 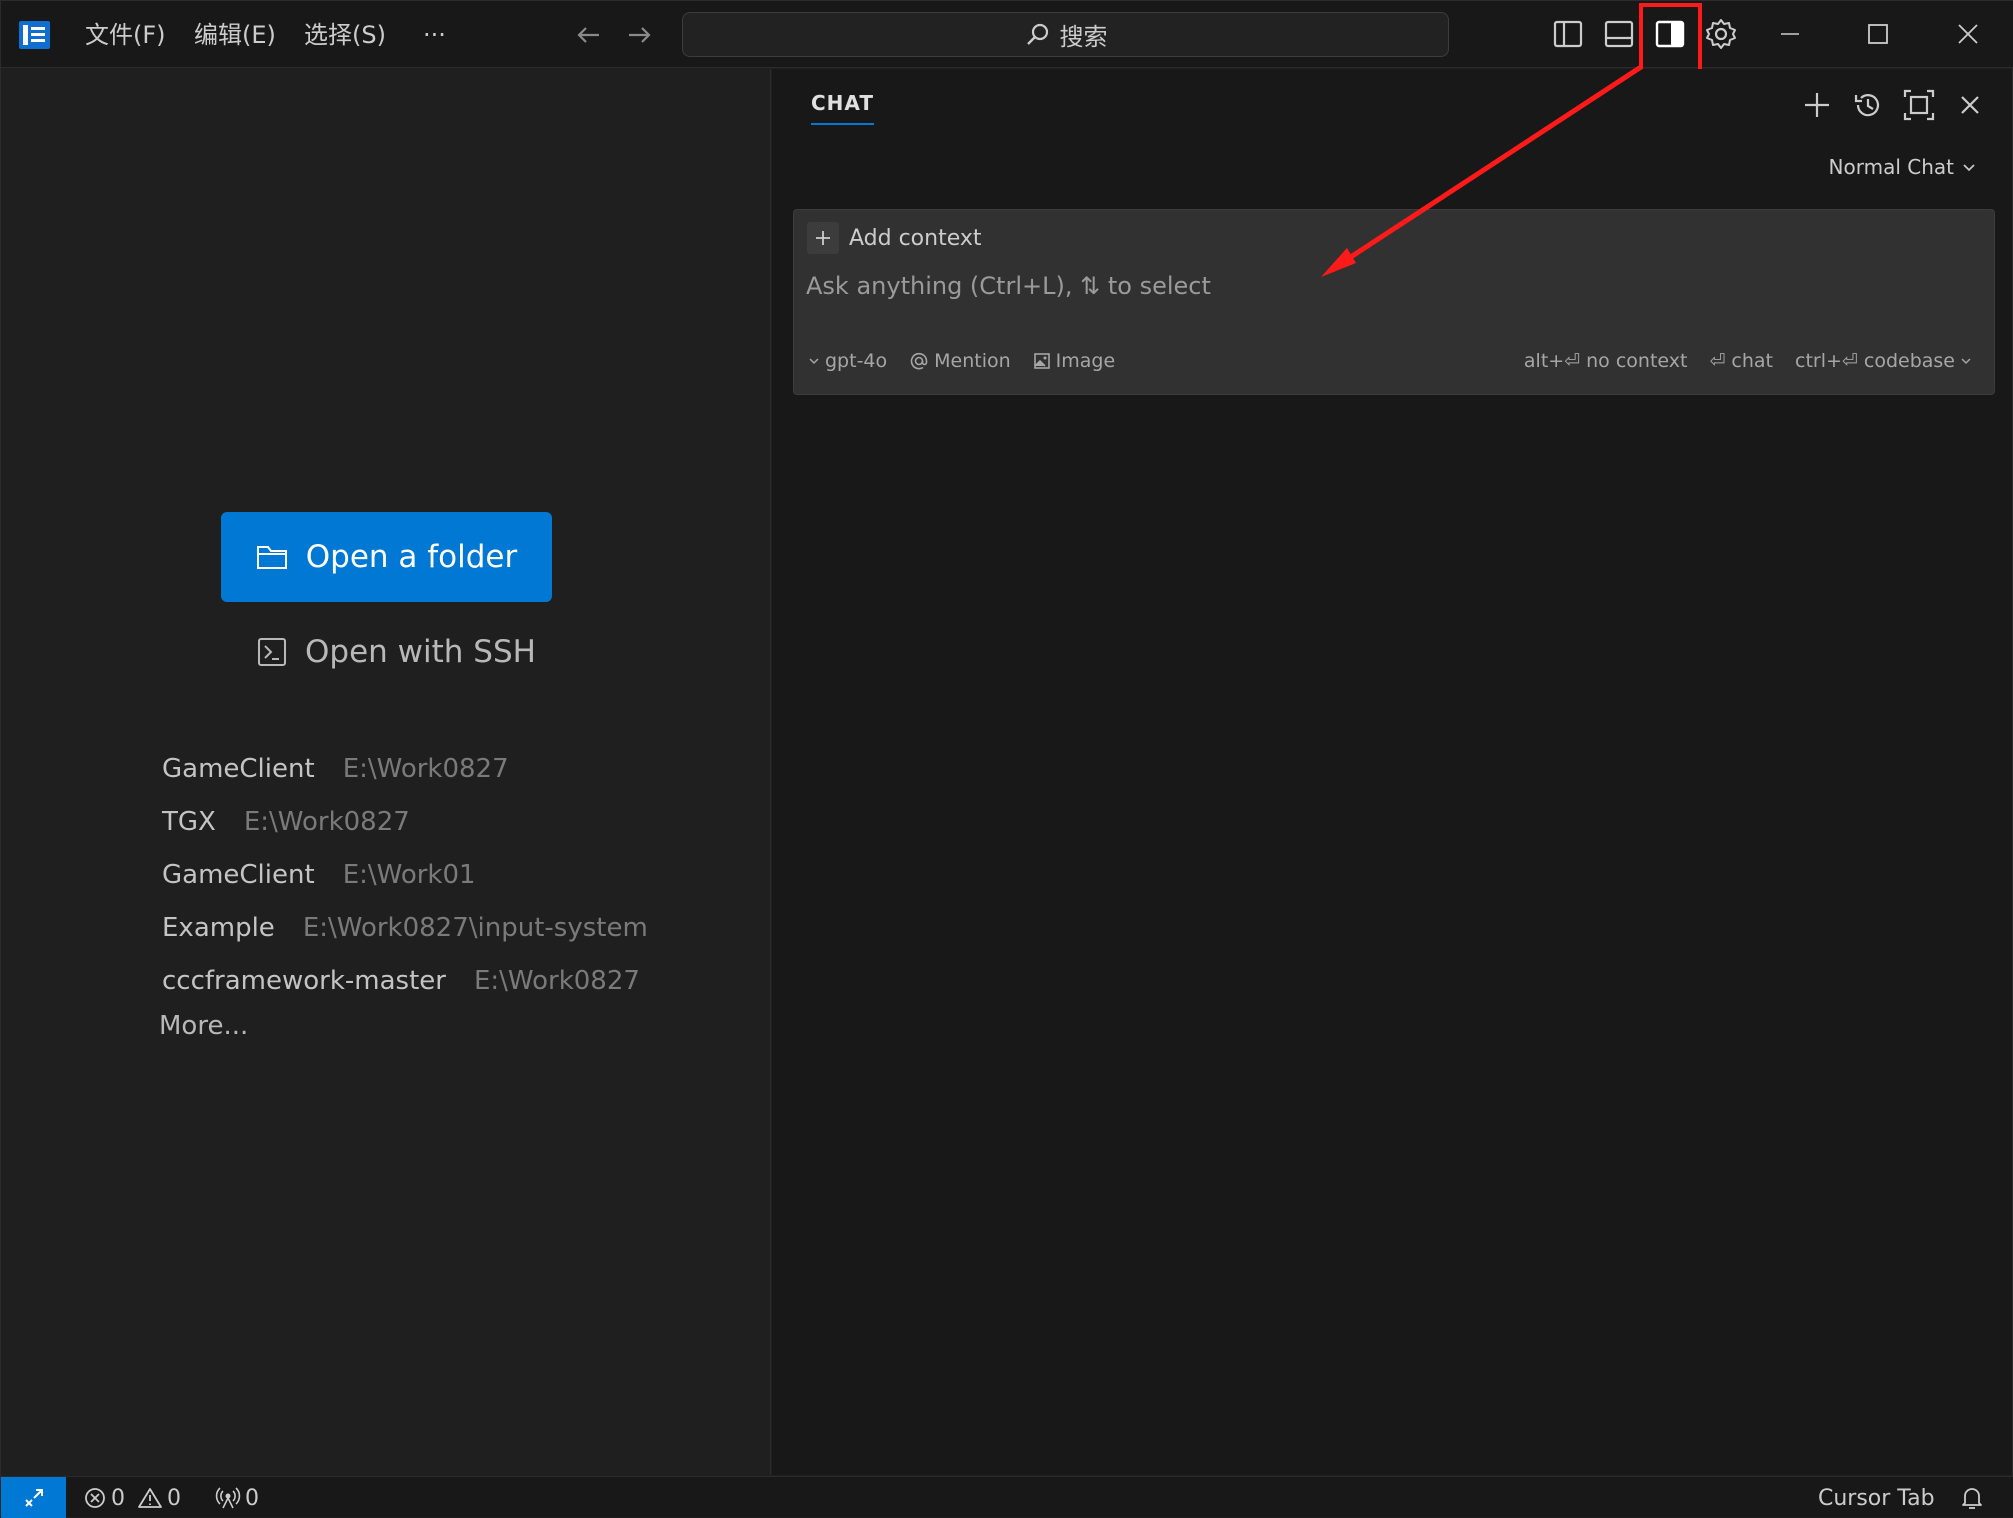 What do you see at coordinates (856, 361) in the screenshot?
I see `model-label: gpt-4o` at bounding box center [856, 361].